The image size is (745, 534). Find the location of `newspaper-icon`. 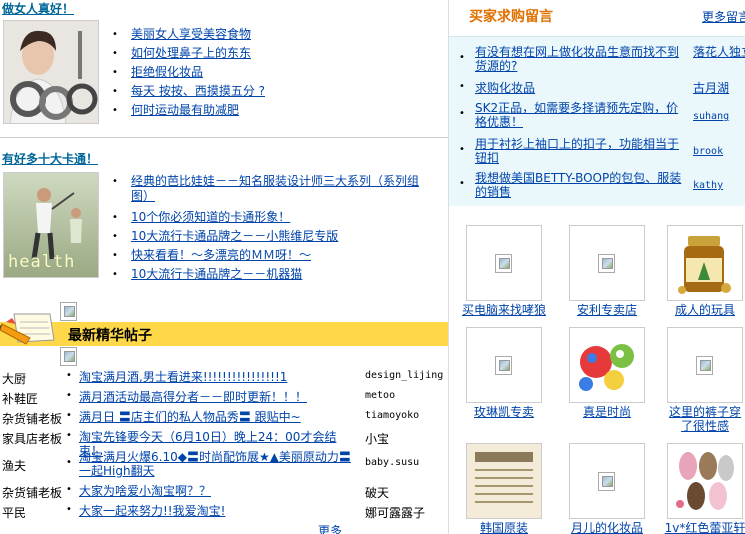

newspaper-icon is located at coordinates (504, 481).